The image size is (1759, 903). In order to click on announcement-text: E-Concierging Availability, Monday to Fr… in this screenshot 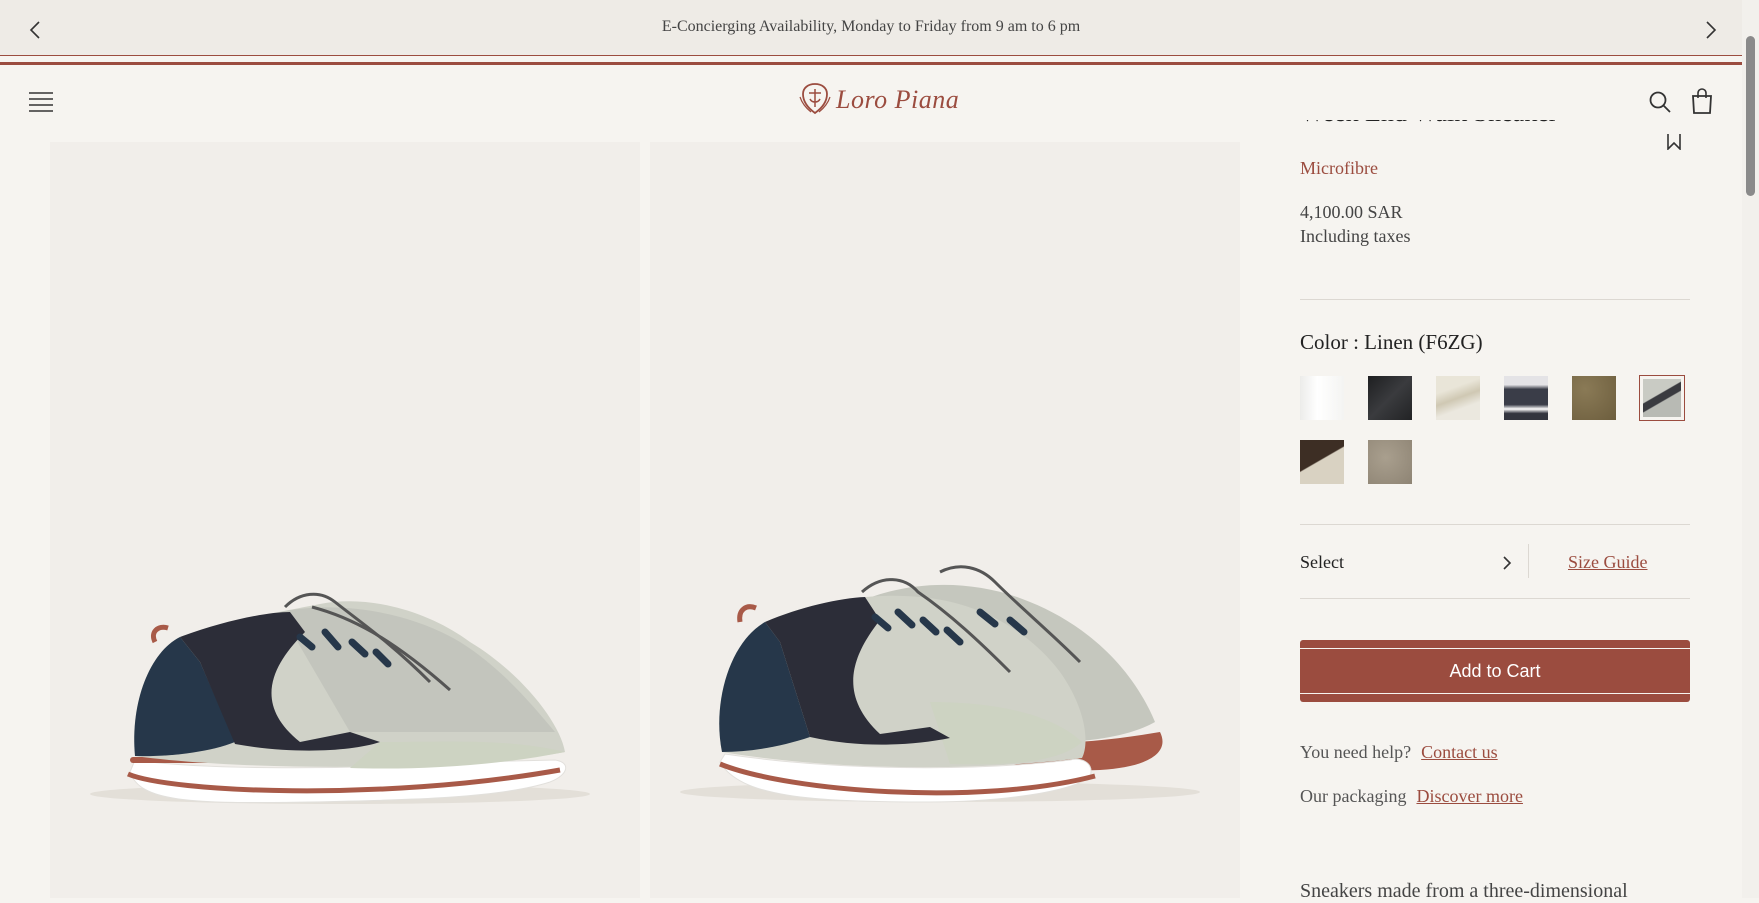, I will do `click(871, 26)`.